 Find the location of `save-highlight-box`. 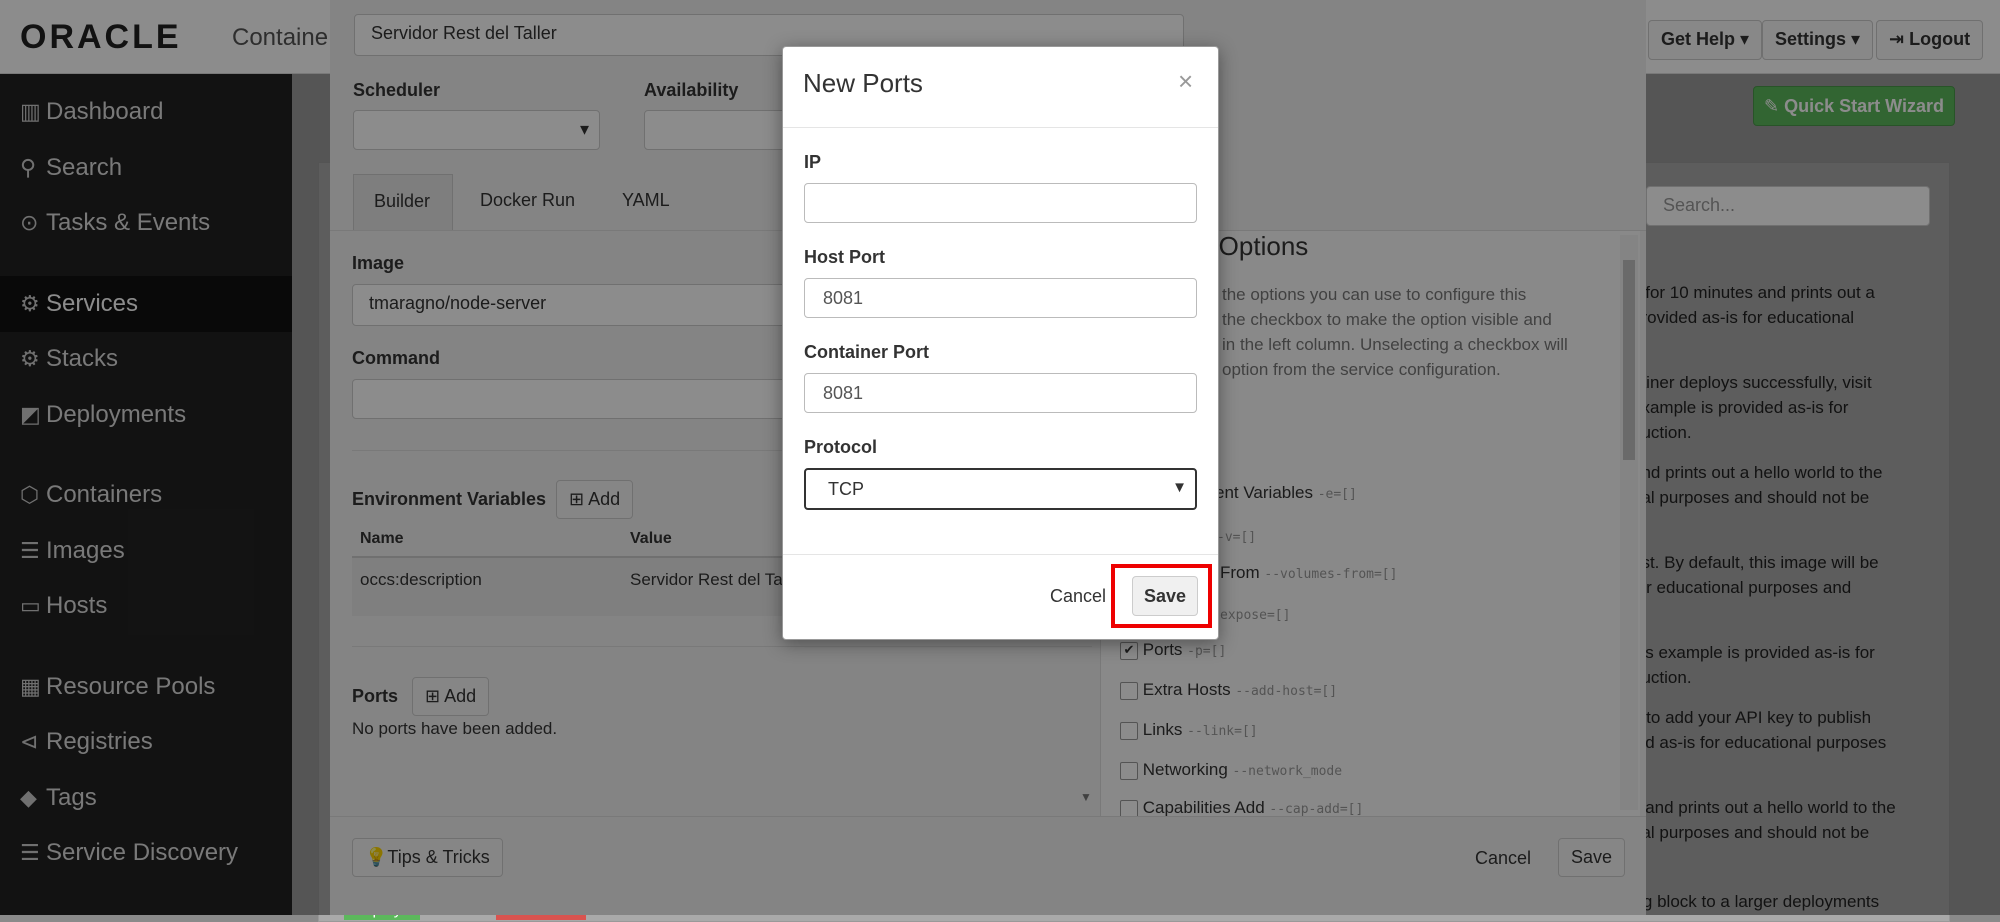

save-highlight-box is located at coordinates (1161, 596).